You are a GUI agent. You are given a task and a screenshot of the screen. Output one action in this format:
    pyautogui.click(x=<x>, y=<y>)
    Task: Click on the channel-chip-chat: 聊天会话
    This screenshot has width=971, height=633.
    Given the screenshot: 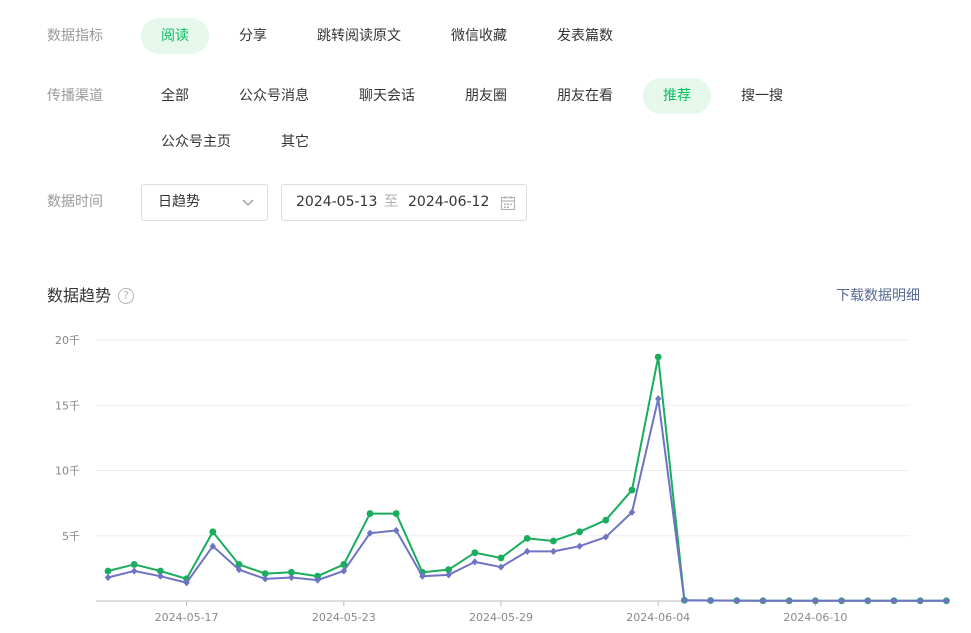 What is the action you would take?
    pyautogui.click(x=387, y=96)
    